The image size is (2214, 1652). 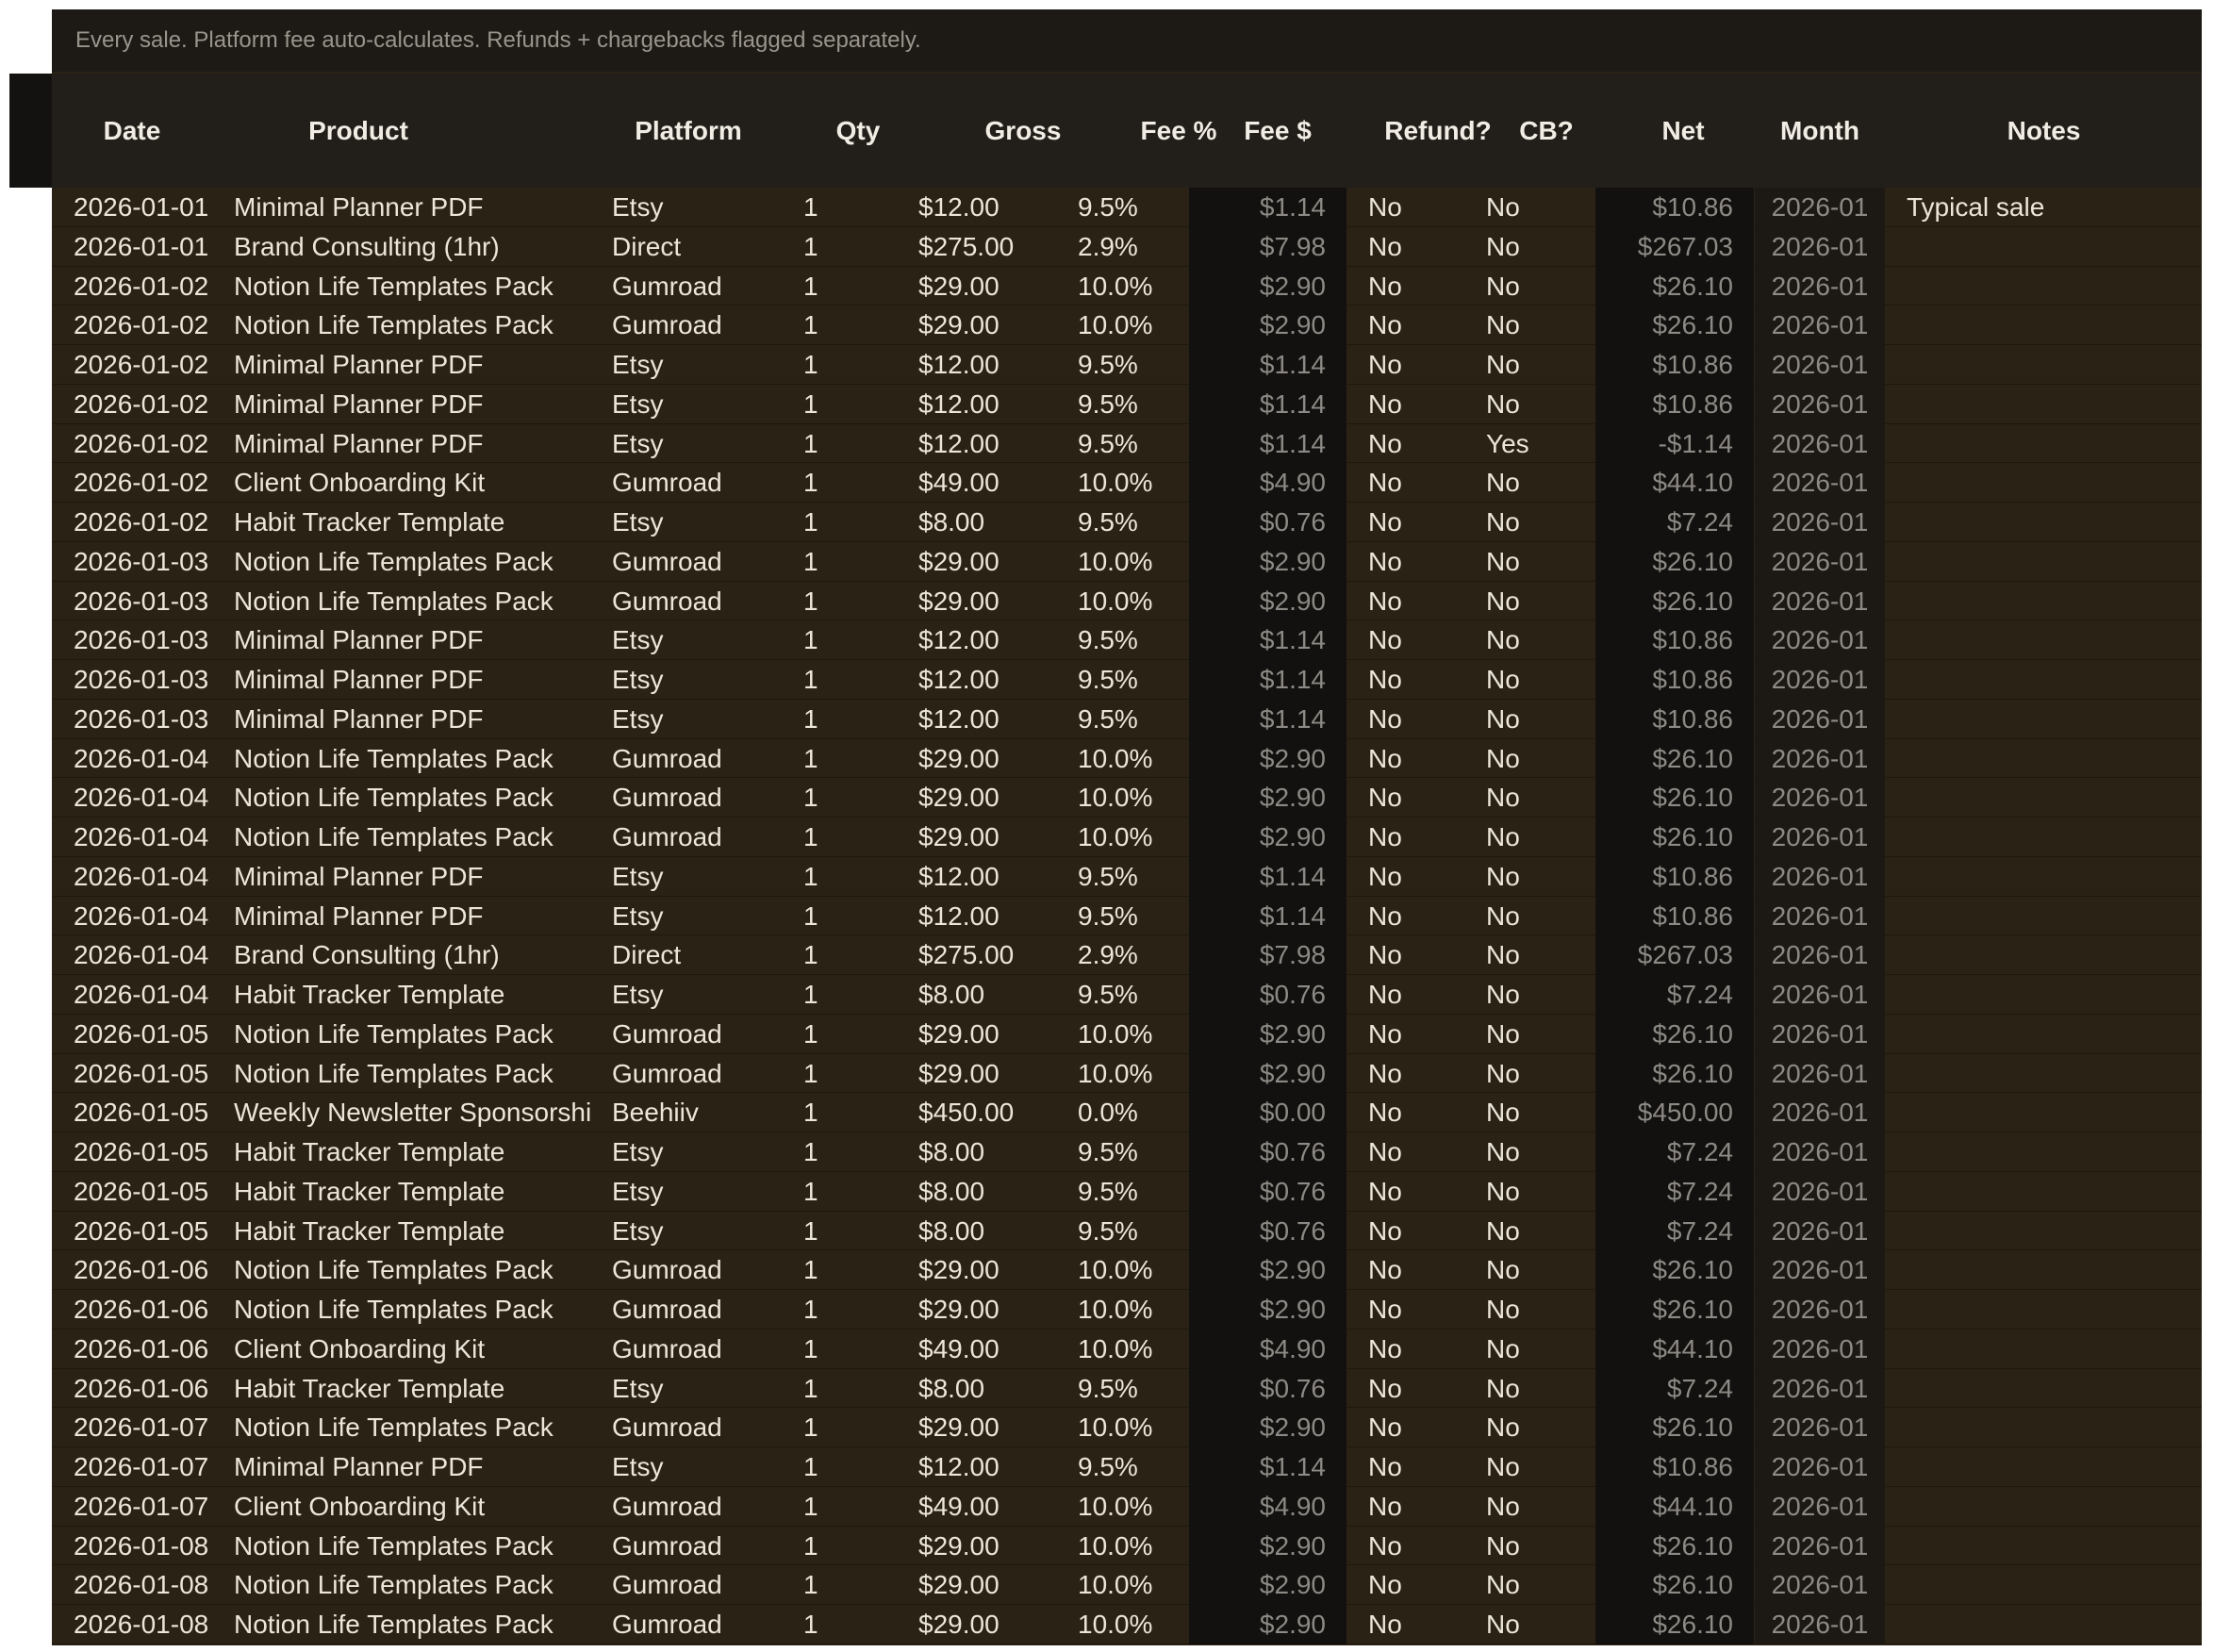 I want to click on column-header-qty: Qty, so click(x=858, y=131).